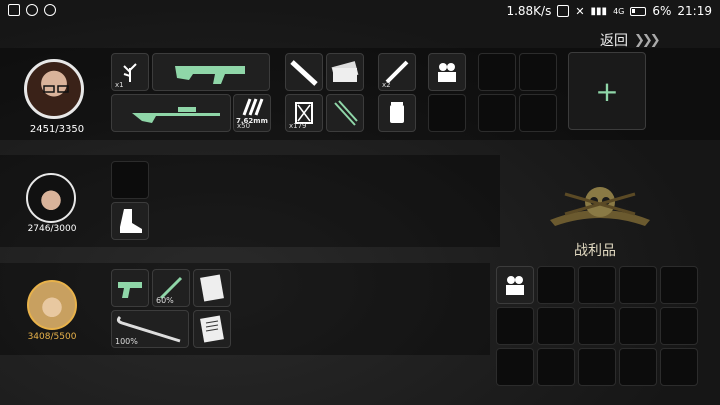 This screenshot has height=405, width=720. Describe the element at coordinates (304, 113) in the screenshot. I see `fuel-slot: x179` at that location.